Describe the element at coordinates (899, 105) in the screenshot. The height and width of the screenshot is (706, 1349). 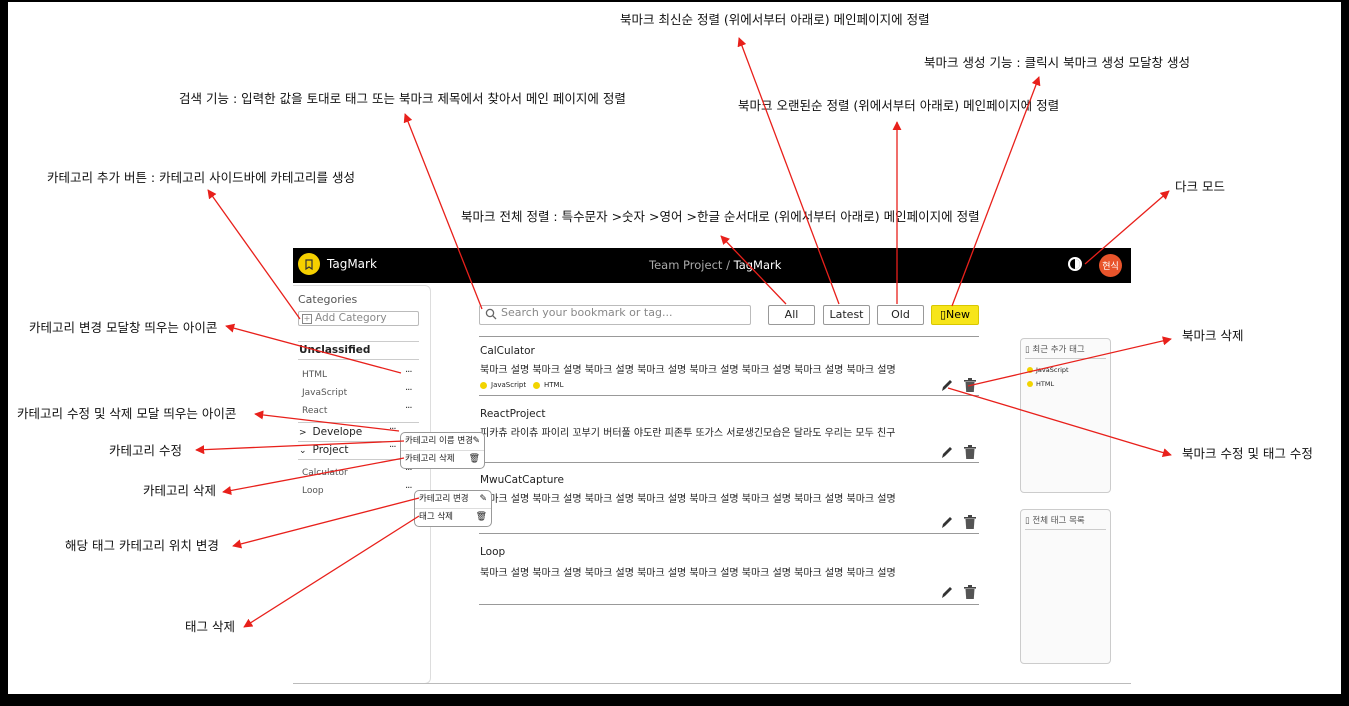
I see `annotation-sort-old: 북마크 오랜된순 정렬 (위에서부터 아래로) 메인페이지에 정렬` at that location.